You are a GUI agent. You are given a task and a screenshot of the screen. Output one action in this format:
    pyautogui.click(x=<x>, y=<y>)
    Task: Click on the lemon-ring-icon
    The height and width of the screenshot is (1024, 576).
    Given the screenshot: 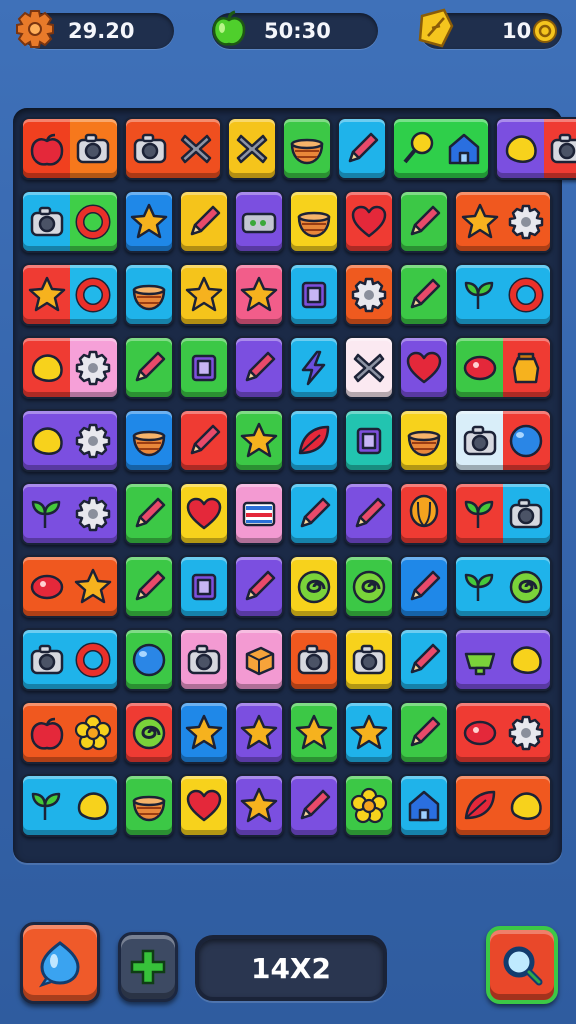 What is the action you would take?
    pyautogui.click(x=504, y=294)
    